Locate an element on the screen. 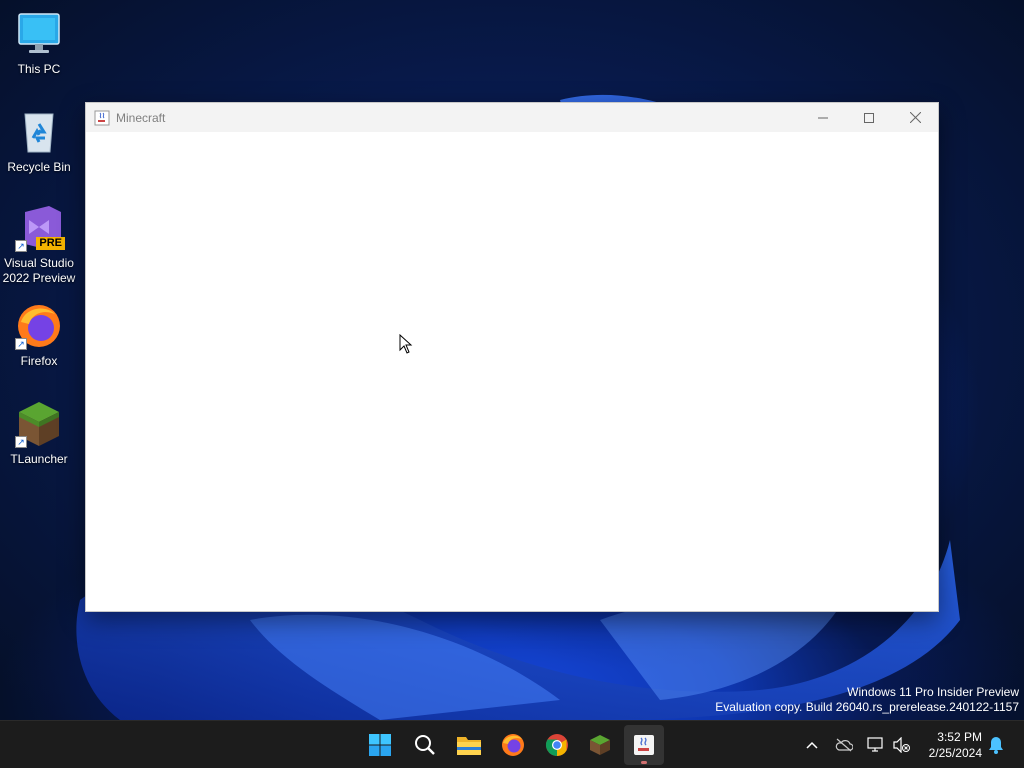 This screenshot has width=1024, height=768. show-hidden-icons-button is located at coordinates (812, 745).